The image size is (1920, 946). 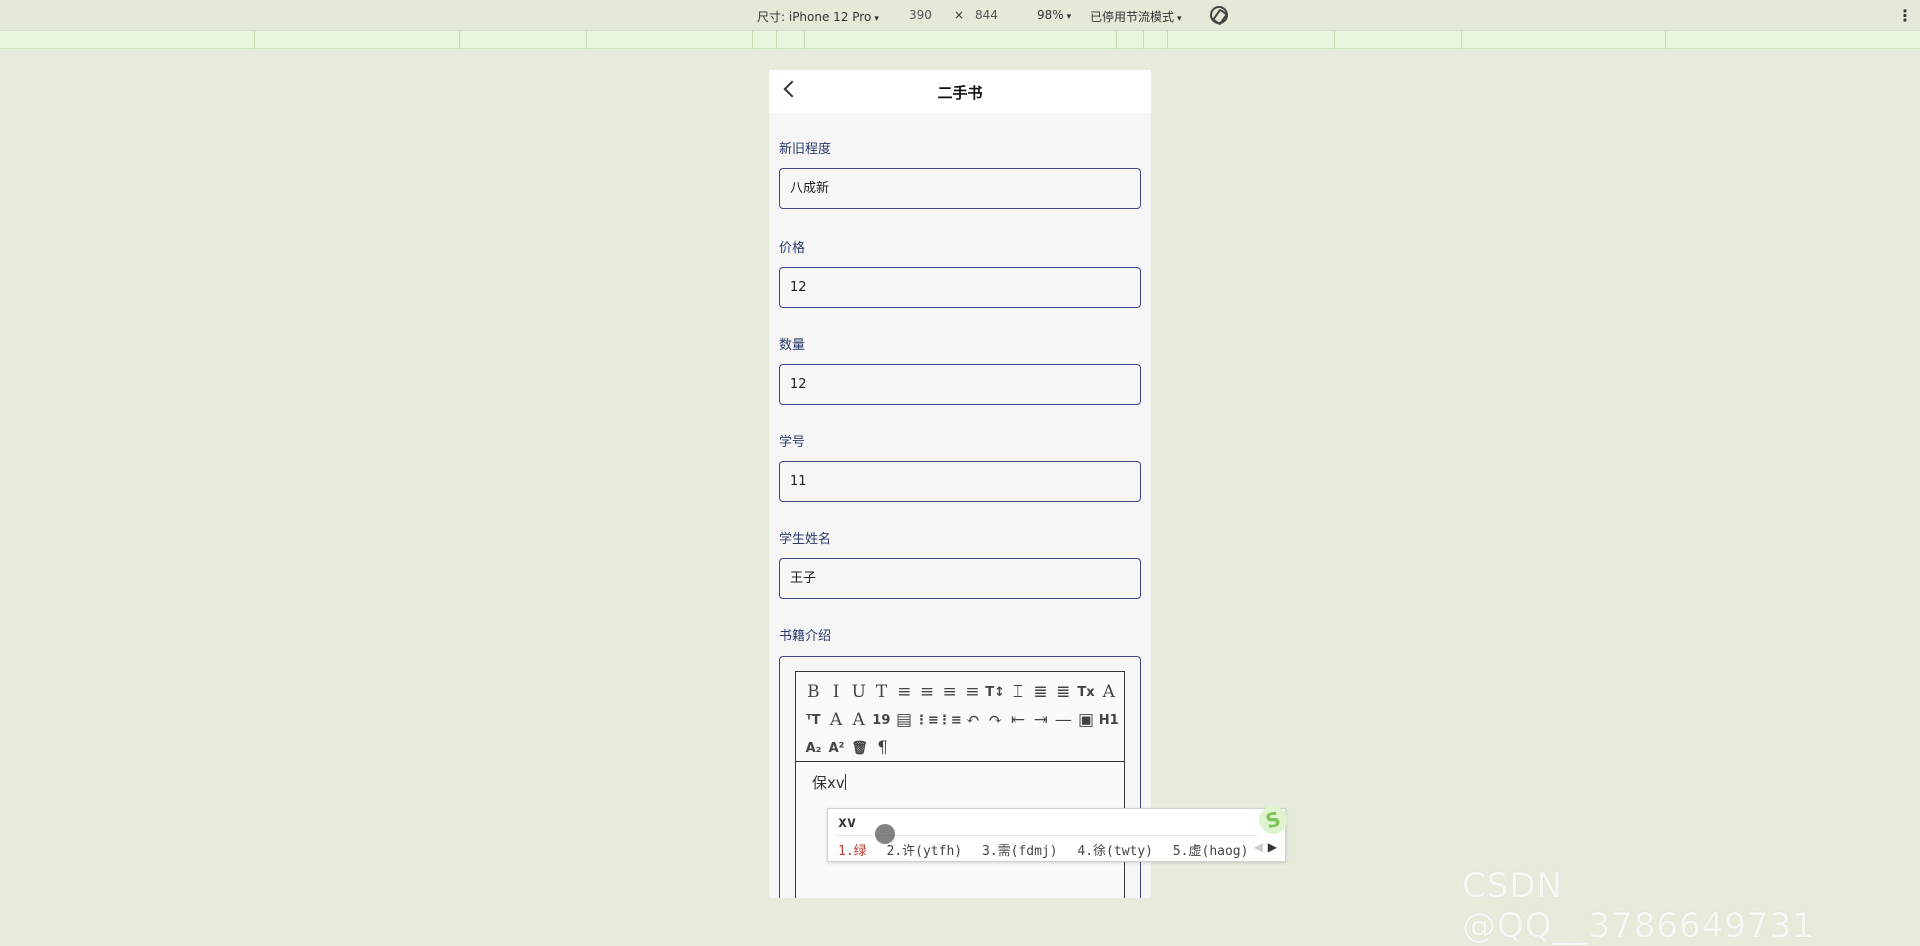 What do you see at coordinates (885, 834) in the screenshot?
I see `touch-cursor-icon` at bounding box center [885, 834].